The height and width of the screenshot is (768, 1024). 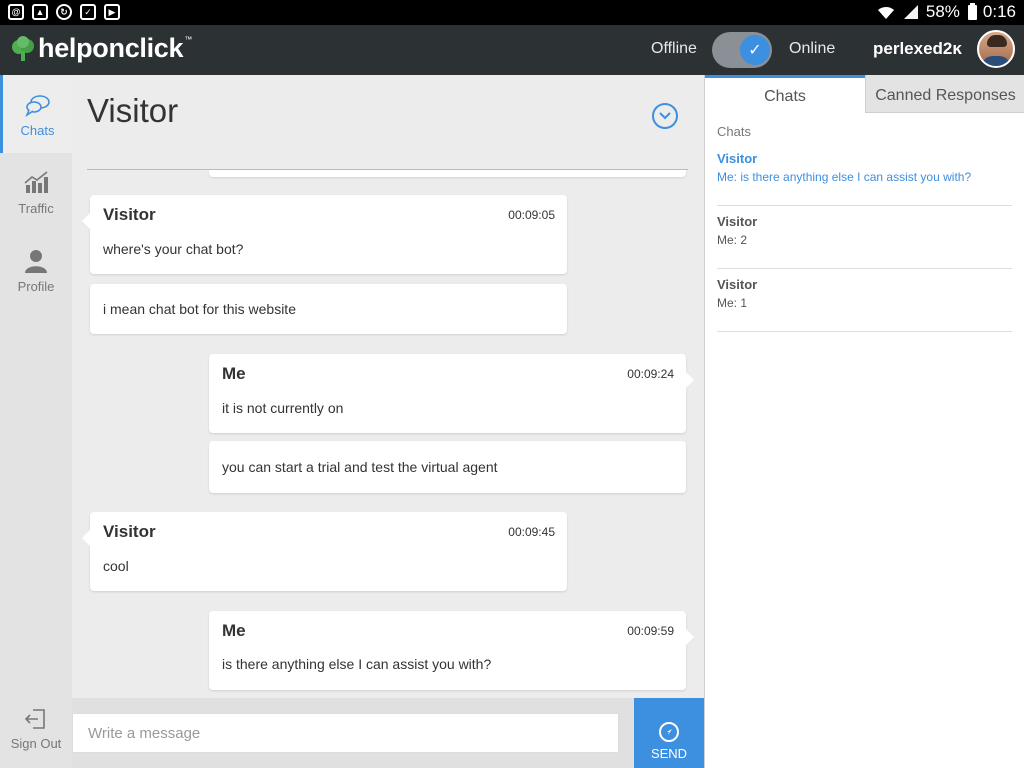 I want to click on message-composer: SEND, so click(x=388, y=733).